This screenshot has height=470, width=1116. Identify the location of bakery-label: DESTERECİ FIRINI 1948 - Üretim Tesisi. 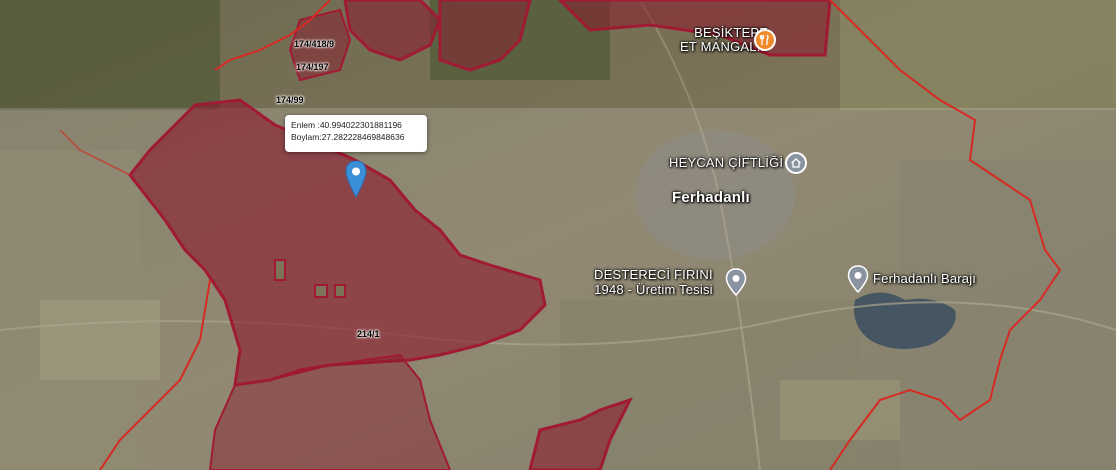
(653, 282).